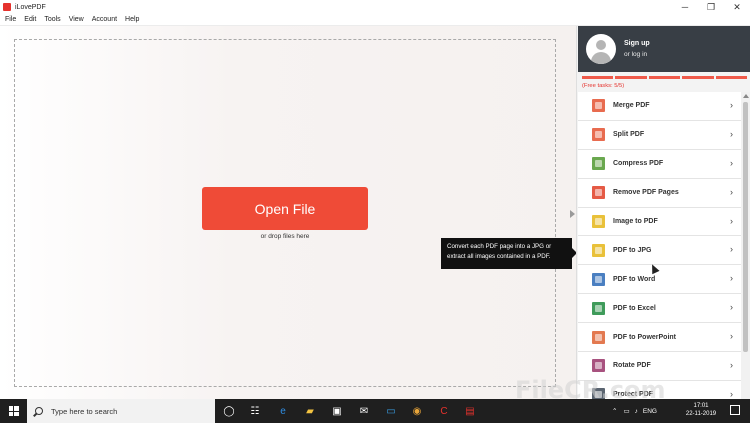 The height and width of the screenshot is (423, 750). What do you see at coordinates (659, 366) in the screenshot?
I see `tool-rotate-pdf: Rotate PDF ›` at bounding box center [659, 366].